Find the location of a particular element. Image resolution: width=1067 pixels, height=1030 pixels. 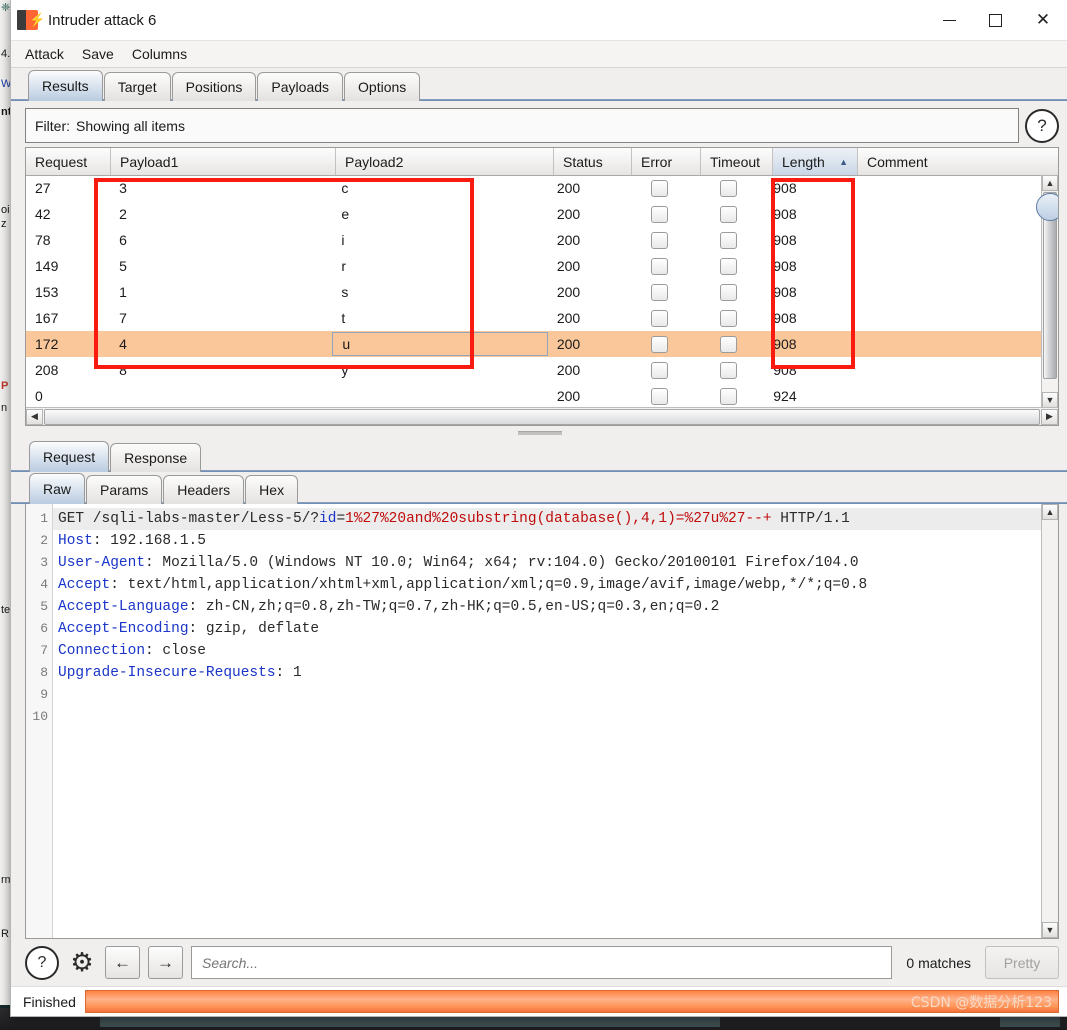

cell-payload1: 3 is located at coordinates (221, 188).